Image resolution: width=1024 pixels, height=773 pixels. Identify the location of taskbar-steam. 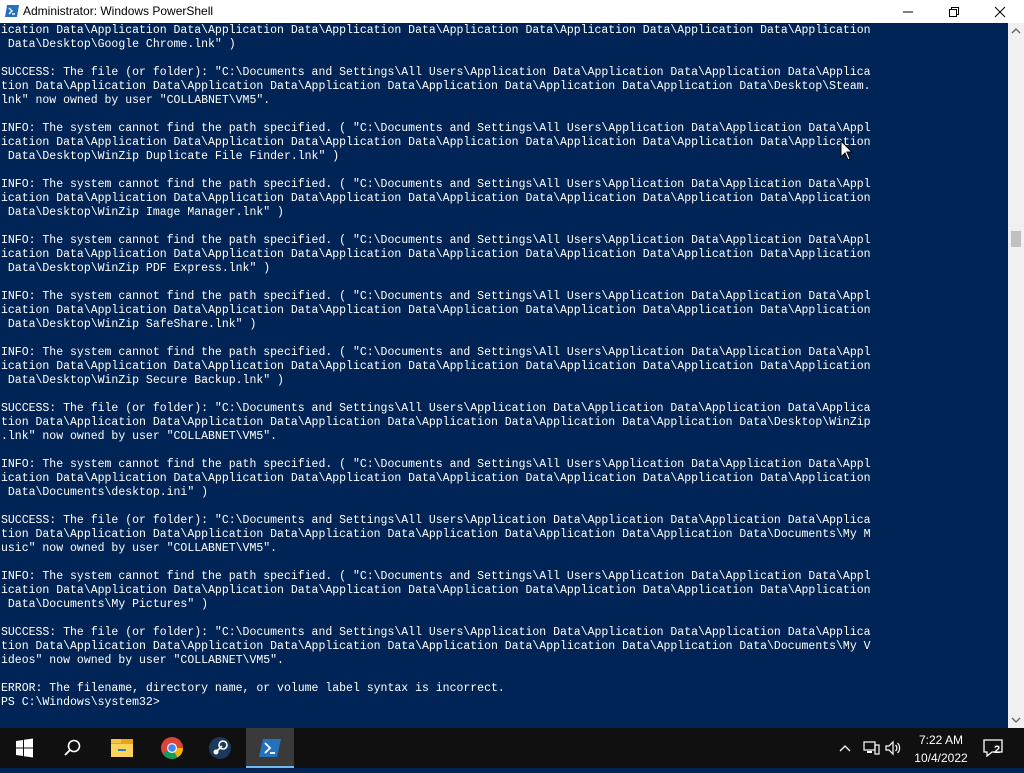
(220, 748).